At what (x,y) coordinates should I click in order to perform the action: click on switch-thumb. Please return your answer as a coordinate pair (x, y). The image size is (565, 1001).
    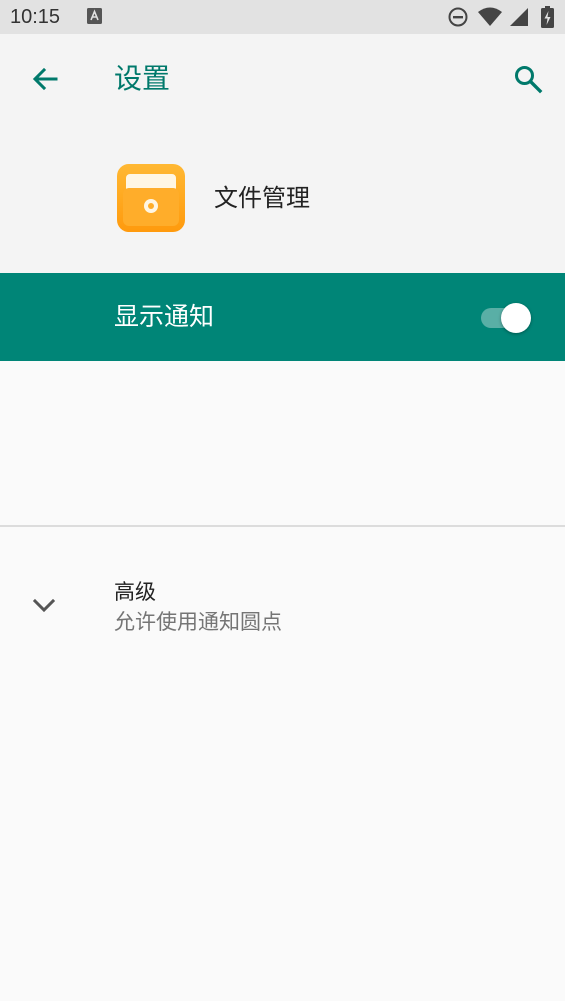
    Looking at the image, I should click on (516, 318).